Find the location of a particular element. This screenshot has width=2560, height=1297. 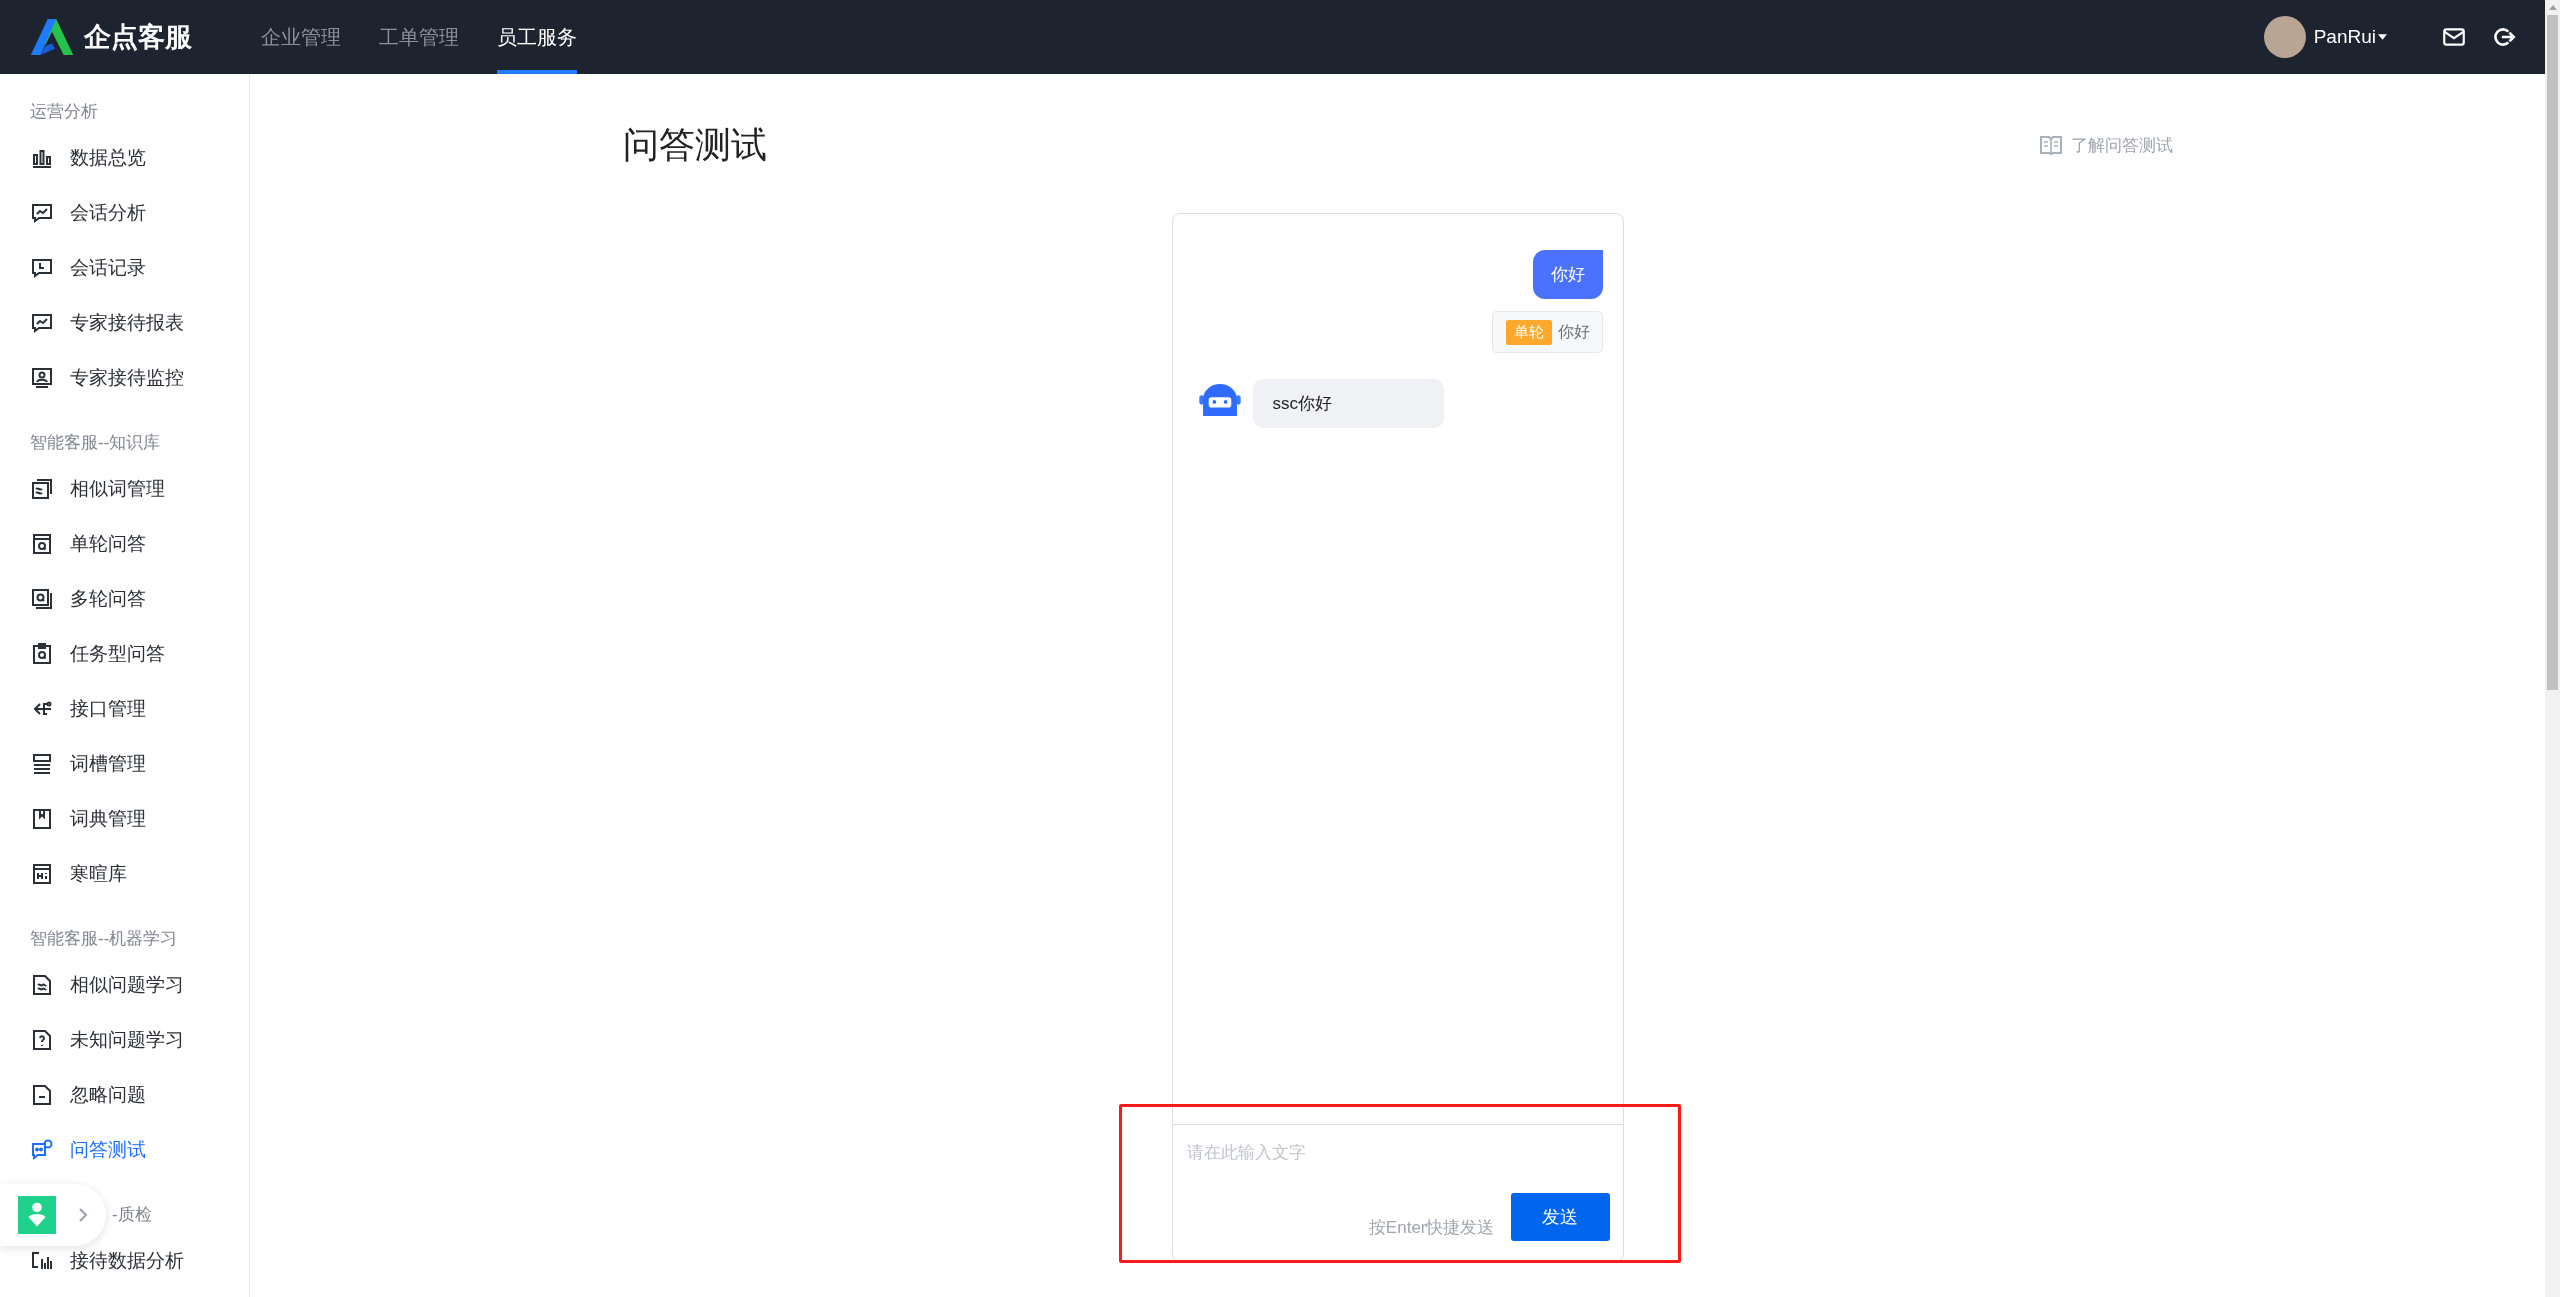

group-heading: 运营分析 is located at coordinates (64, 112).